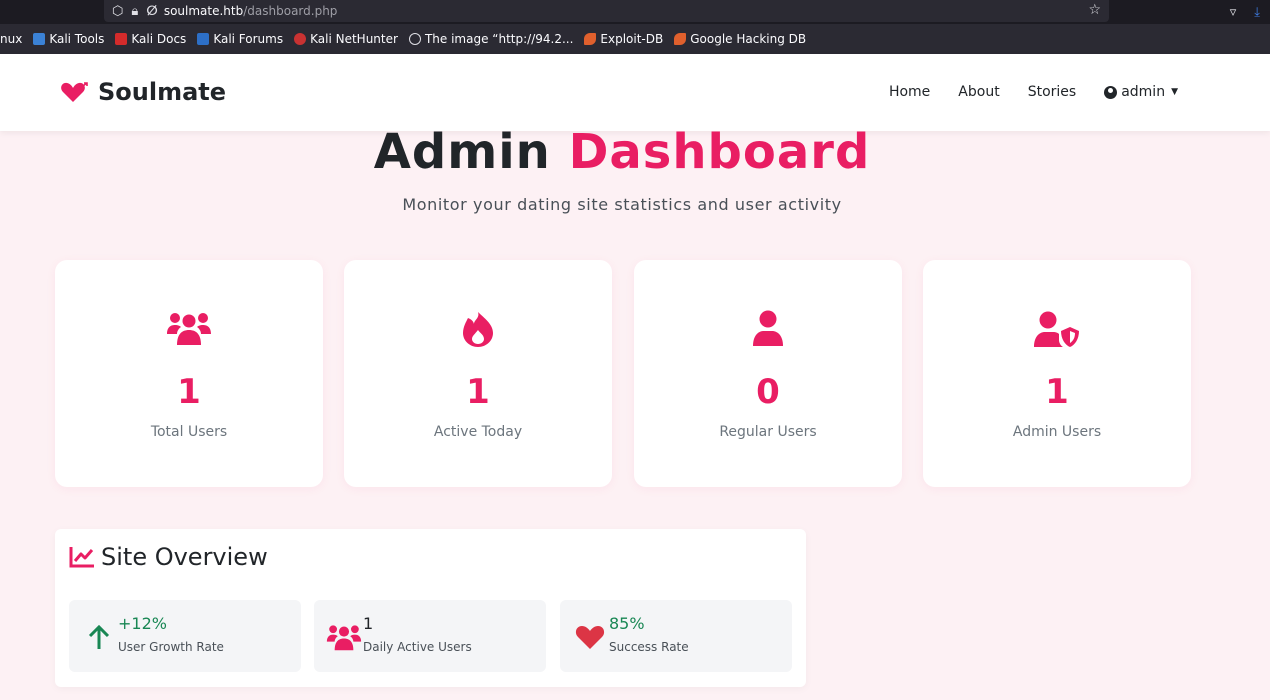 Image resolution: width=1270 pixels, height=700 pixels. I want to click on user-circle-icon, so click(1111, 92).